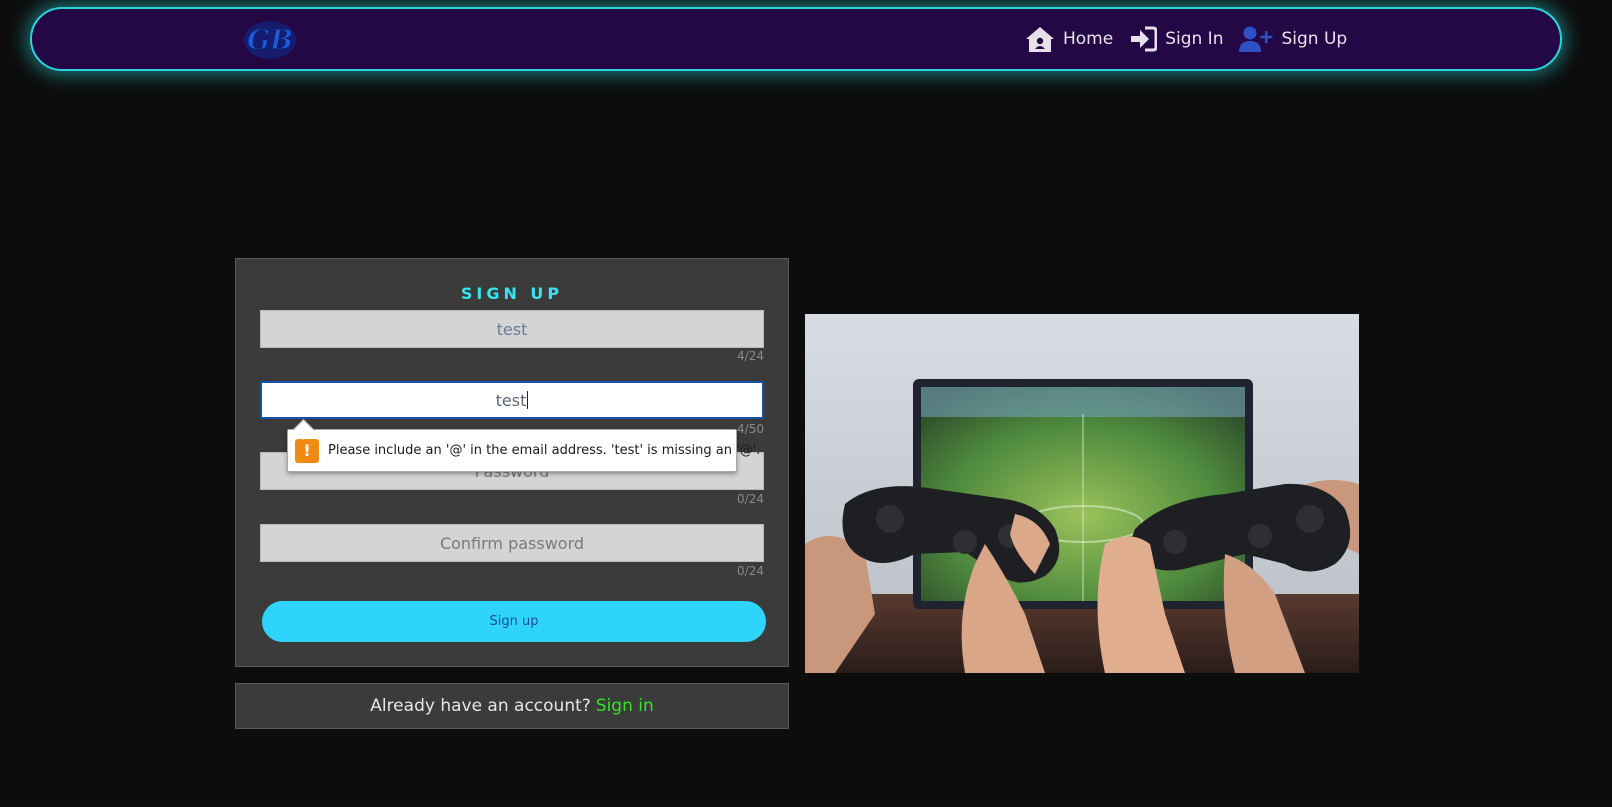  Describe the element at coordinates (750, 571) in the screenshot. I see `confirm-password-counter: 0/24` at that location.